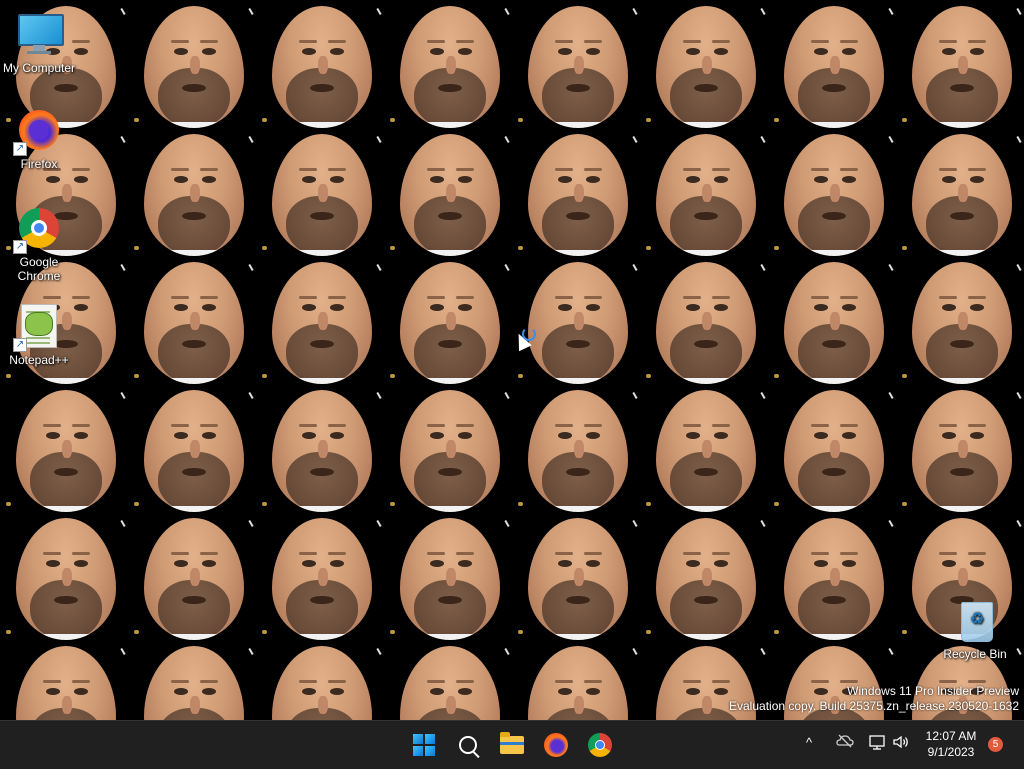  I want to click on search-icon, so click(468, 745).